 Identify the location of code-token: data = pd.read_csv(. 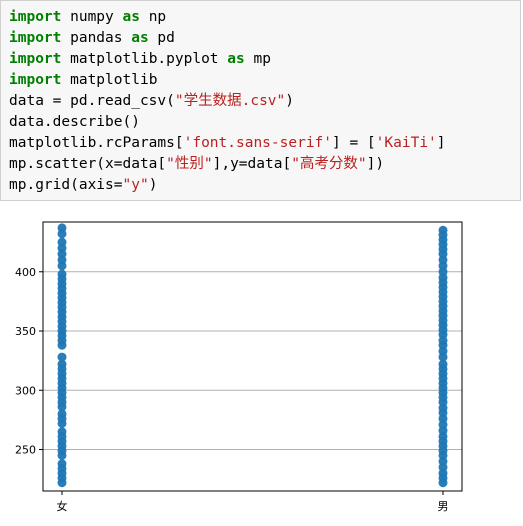
(92, 101).